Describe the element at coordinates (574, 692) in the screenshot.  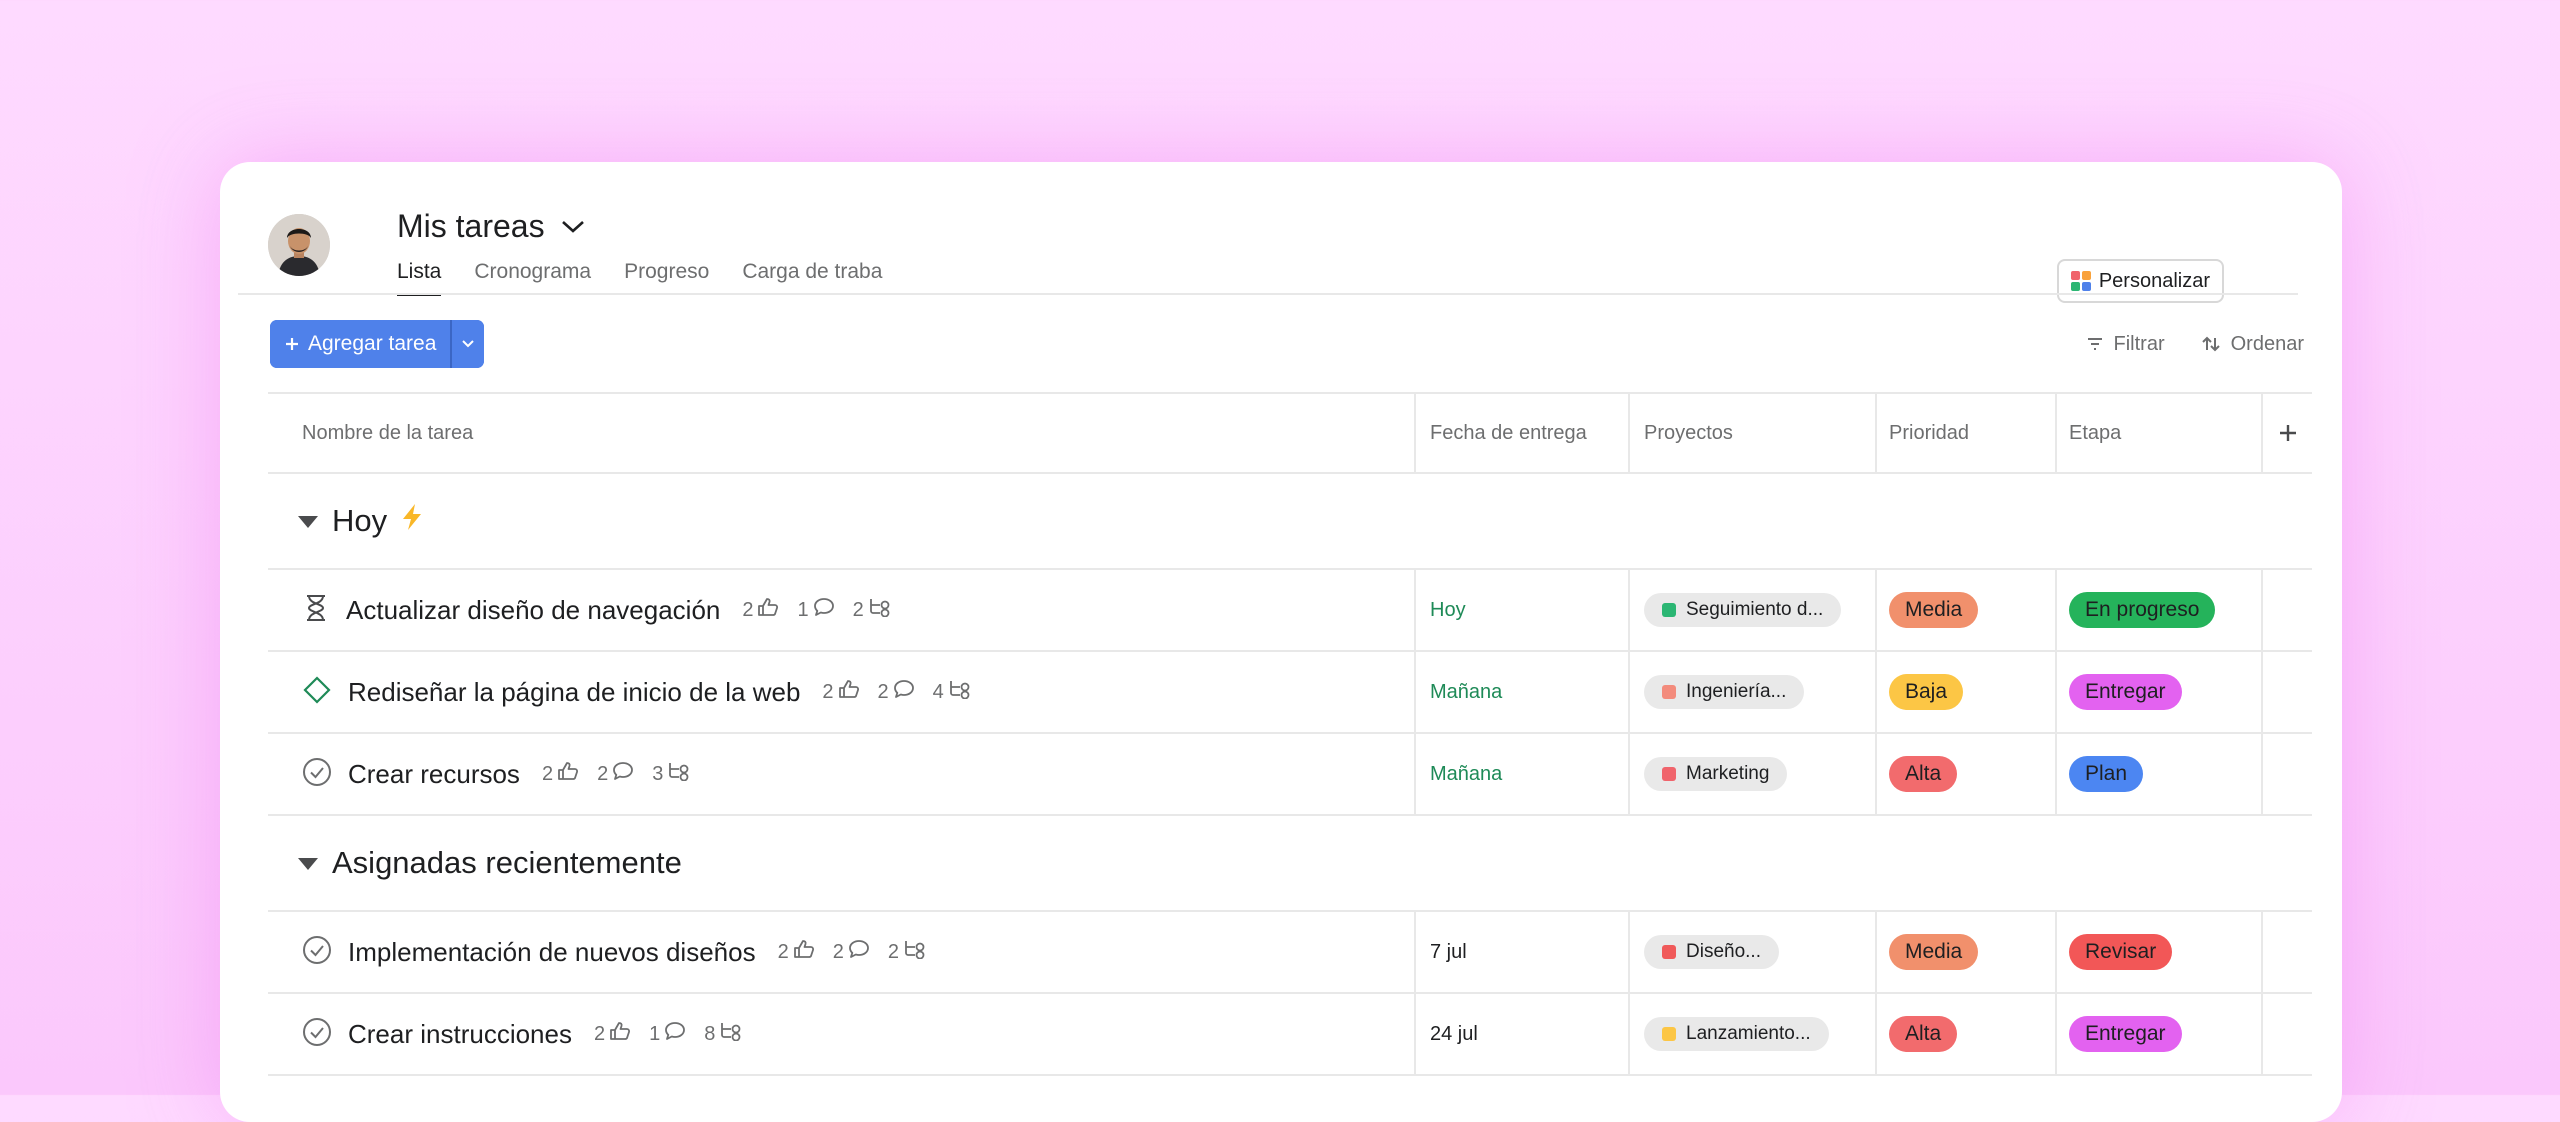
I see `task-title: Rediseñar la página de inicio de la web` at that location.